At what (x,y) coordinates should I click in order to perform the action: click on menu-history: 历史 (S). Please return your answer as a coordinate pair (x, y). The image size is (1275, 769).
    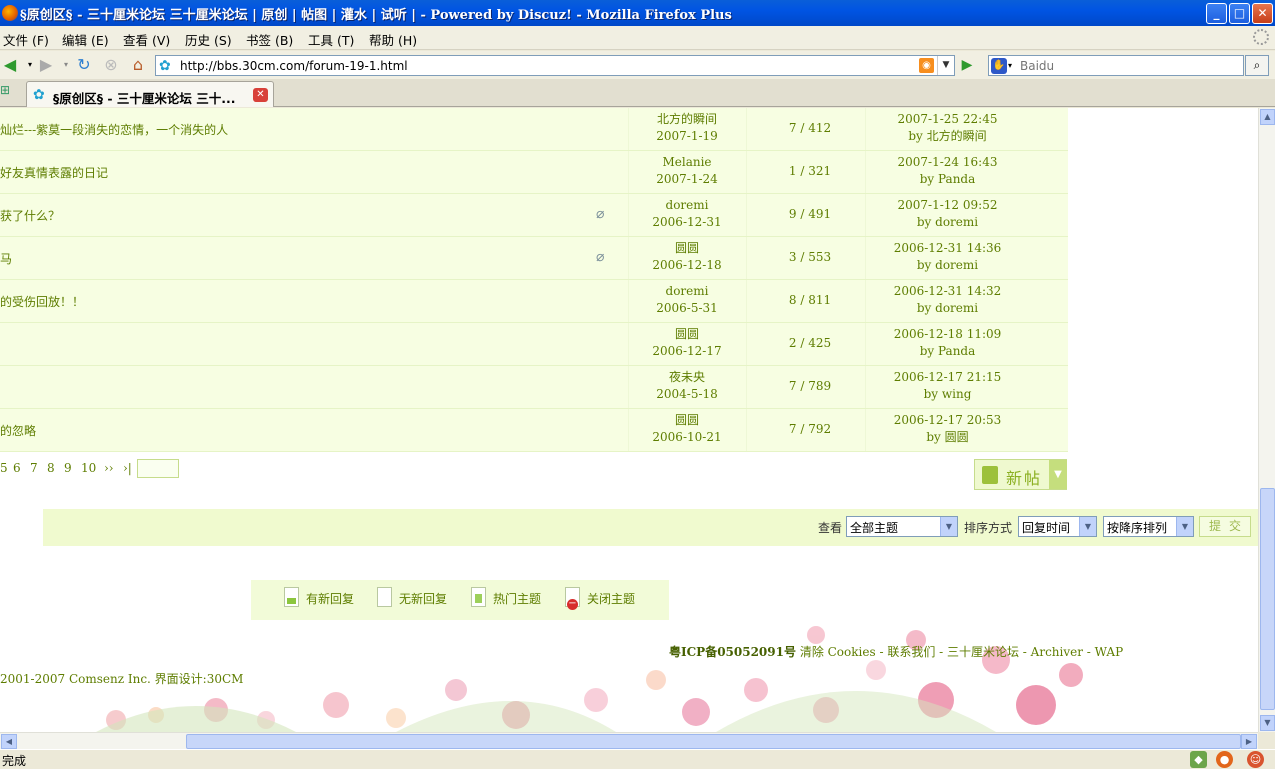
    Looking at the image, I should click on (208, 39).